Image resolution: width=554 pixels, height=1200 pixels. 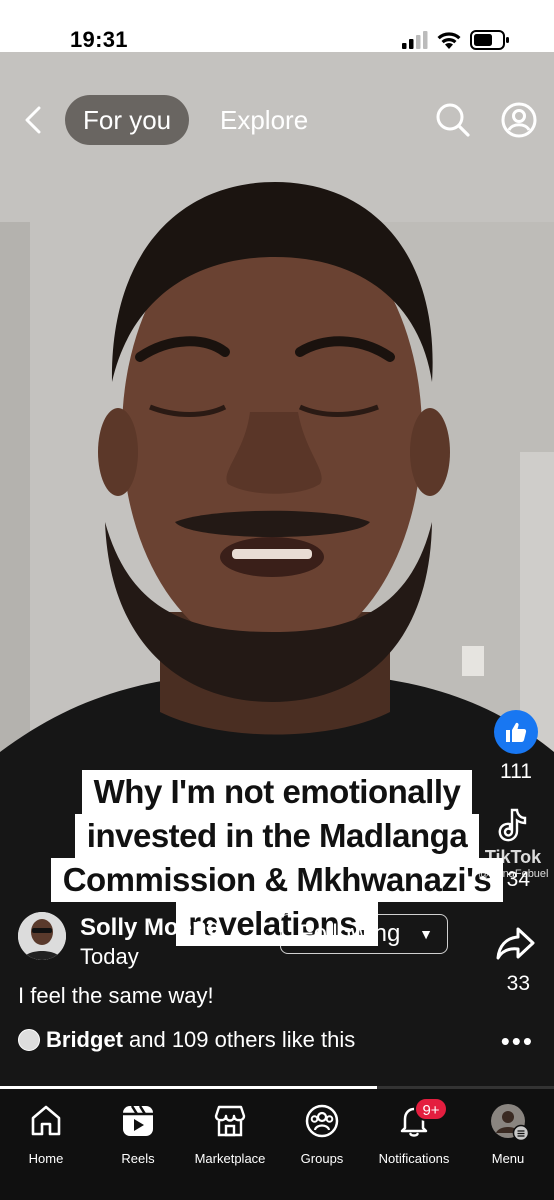 I want to click on notification-badge: 9+, so click(x=431, y=1109).